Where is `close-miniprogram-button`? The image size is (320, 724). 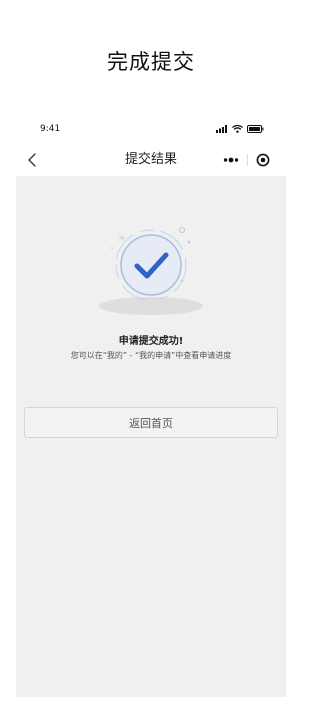 close-miniprogram-button is located at coordinates (263, 160).